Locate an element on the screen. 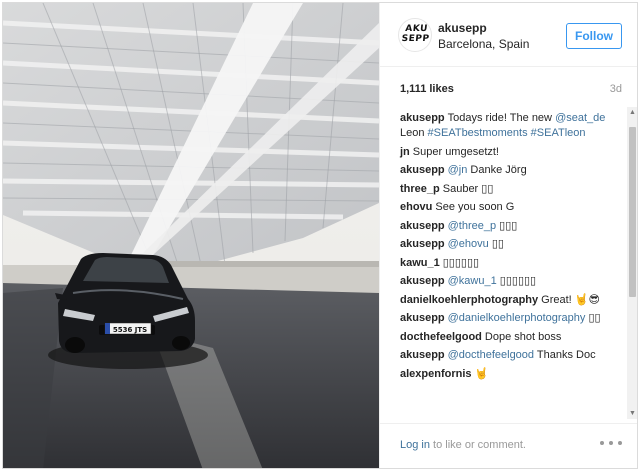 The width and height of the screenshot is (640, 471). comment-text: Dope shot boss is located at coordinates (523, 336).